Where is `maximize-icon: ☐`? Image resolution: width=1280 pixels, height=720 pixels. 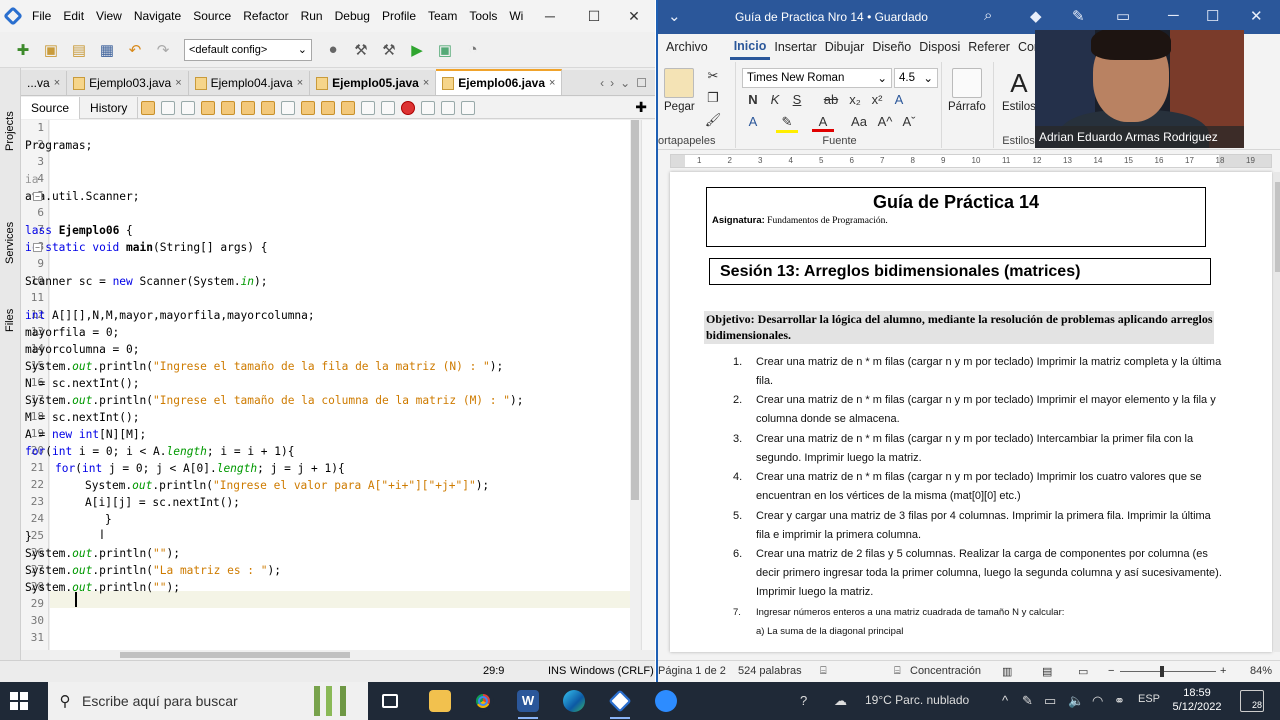 maximize-icon: ☐ is located at coordinates (594, 16).